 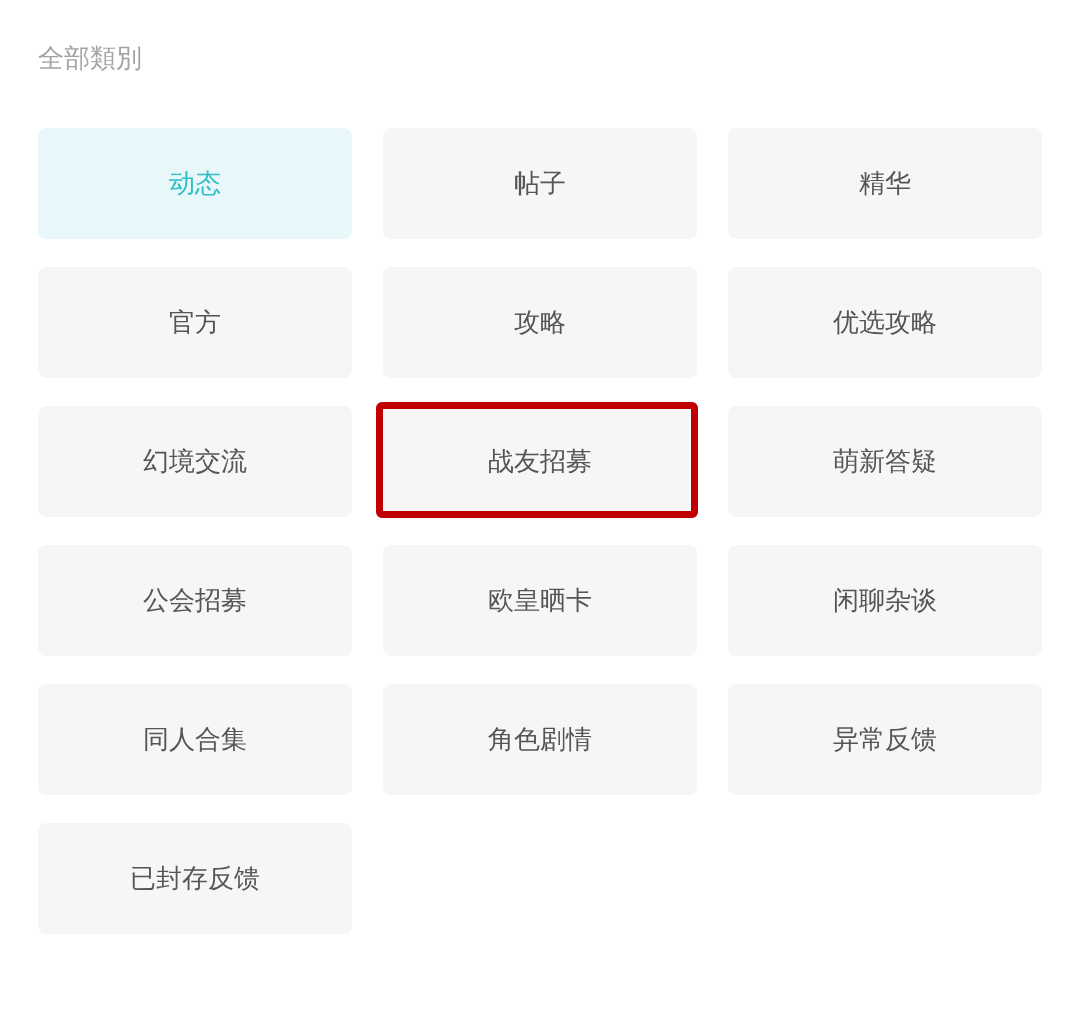 I want to click on category-tab: 优选攻略, so click(x=885, y=322).